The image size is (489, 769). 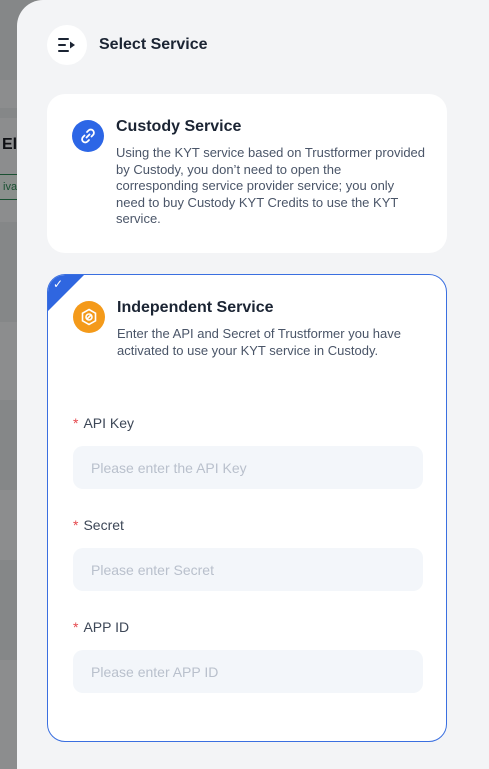 What do you see at coordinates (248, 569) in the screenshot?
I see `secret-input` at bounding box center [248, 569].